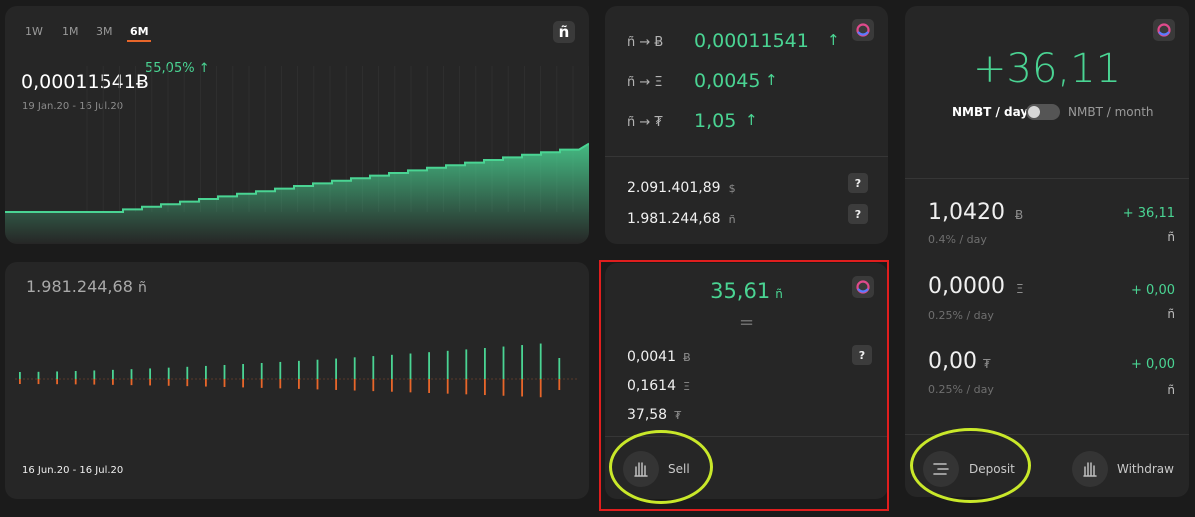 The image size is (1195, 517). What do you see at coordinates (858, 183) in the screenshot?
I see `help-button-usd: ?` at bounding box center [858, 183].